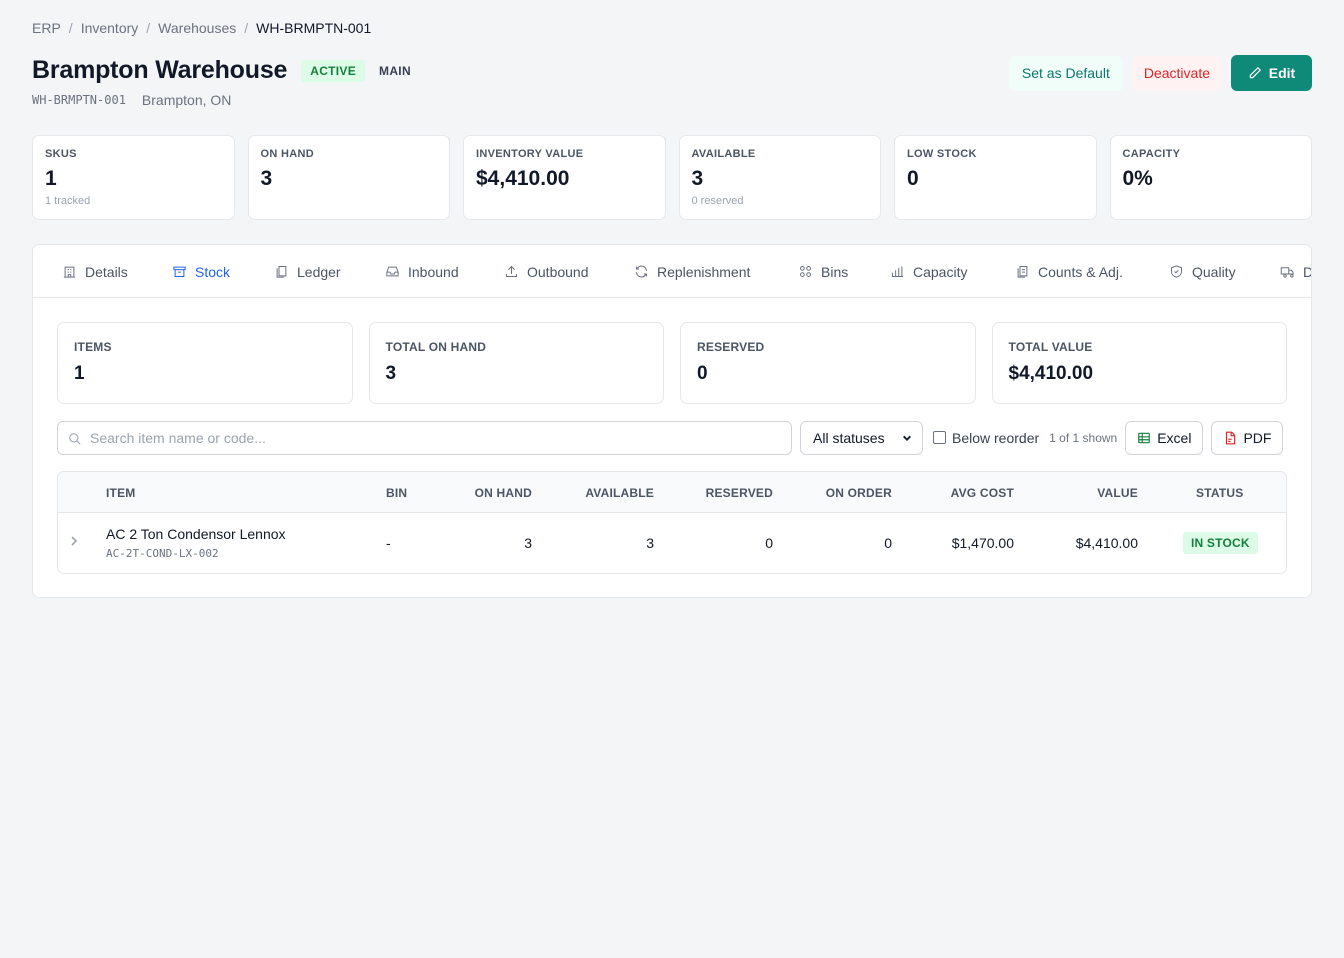  What do you see at coordinates (396, 493) in the screenshot?
I see `column-bin: BIN` at bounding box center [396, 493].